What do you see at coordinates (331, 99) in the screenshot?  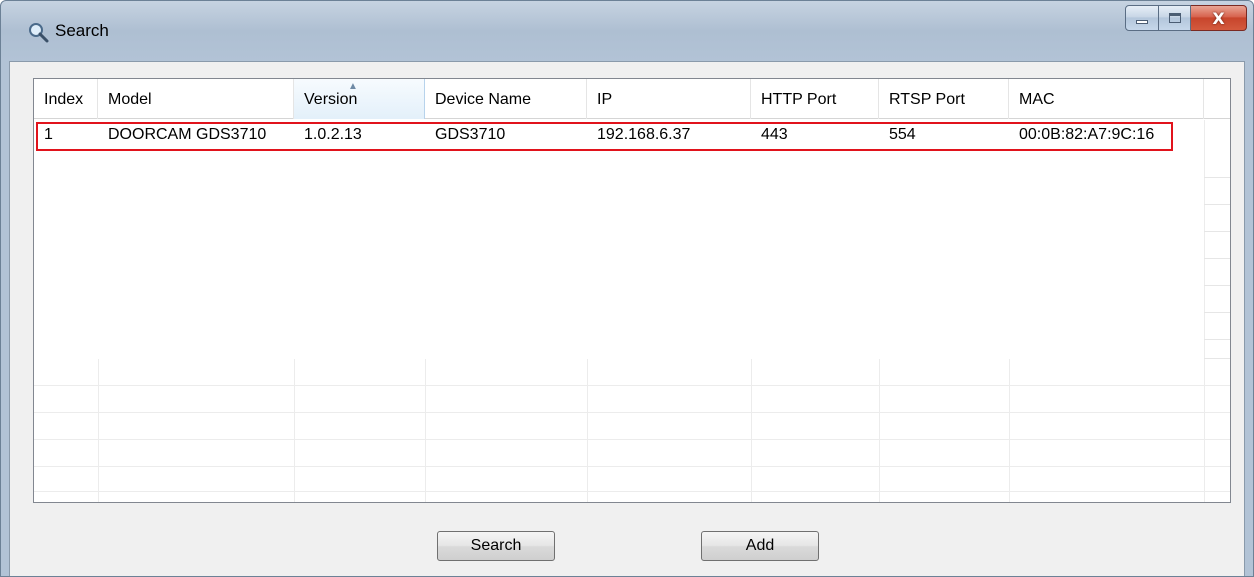 I see `column-header-label: Version` at bounding box center [331, 99].